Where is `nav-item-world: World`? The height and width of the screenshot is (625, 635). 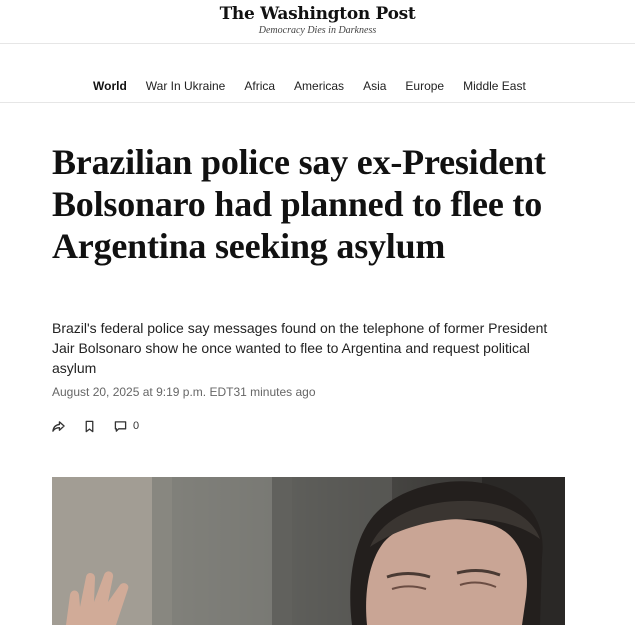 nav-item-world: World is located at coordinates (110, 86).